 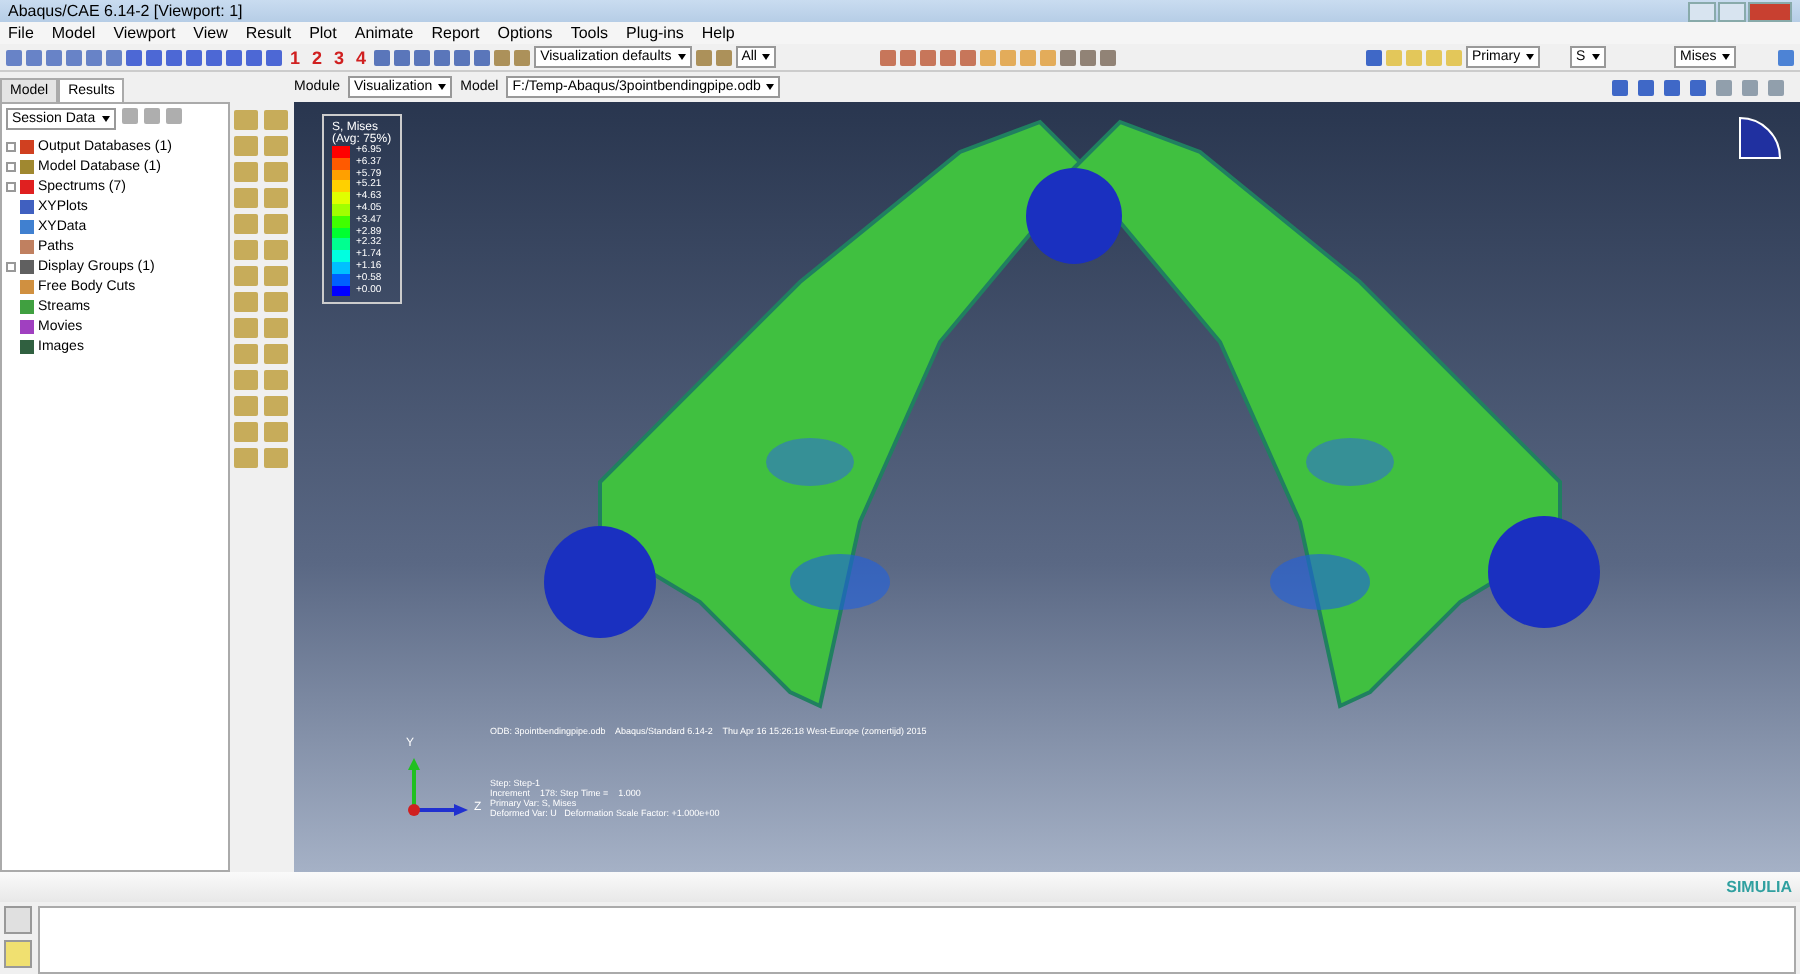 I want to click on menu-item: Result, so click(x=268, y=33).